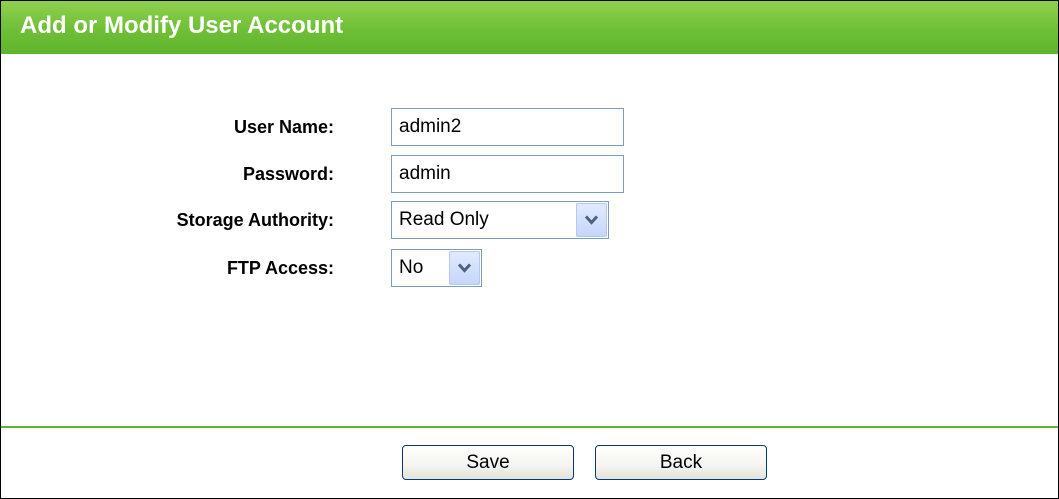 This screenshot has width=1059, height=499. What do you see at coordinates (283, 127) in the screenshot?
I see `username-label: User Name:` at bounding box center [283, 127].